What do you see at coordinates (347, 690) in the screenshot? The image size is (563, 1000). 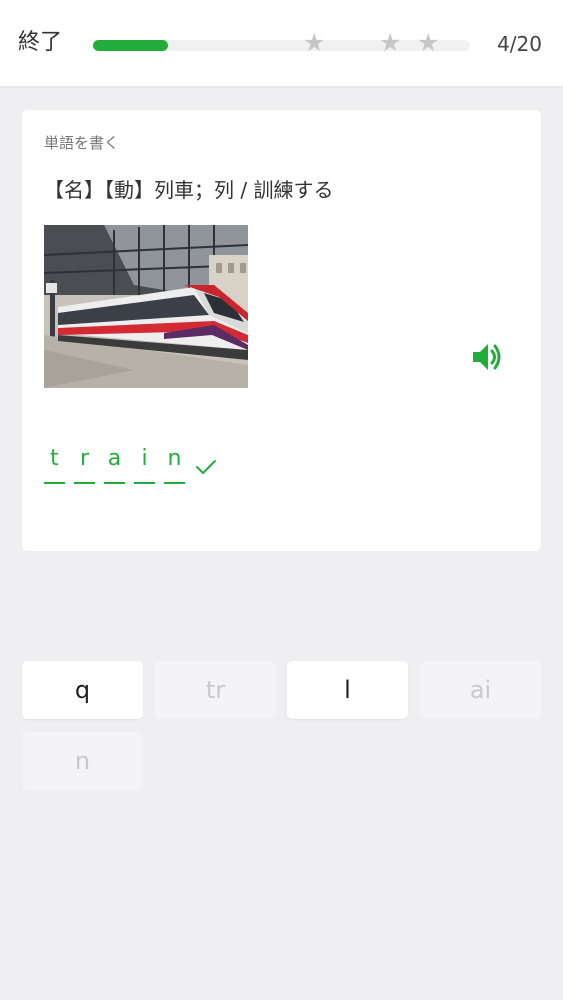 I see `letter-tile-l: l` at bounding box center [347, 690].